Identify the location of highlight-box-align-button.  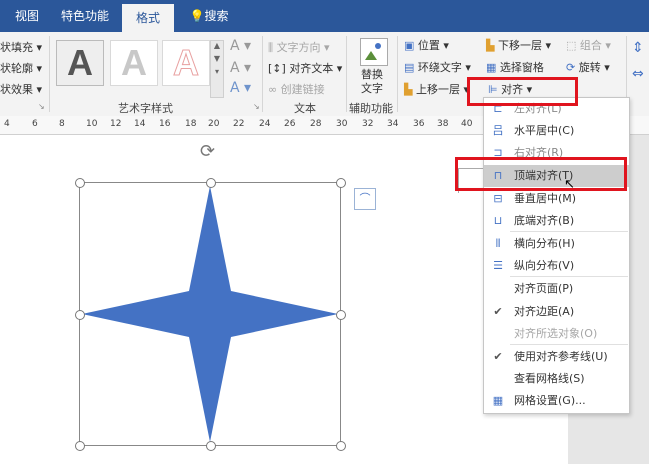
(522, 91).